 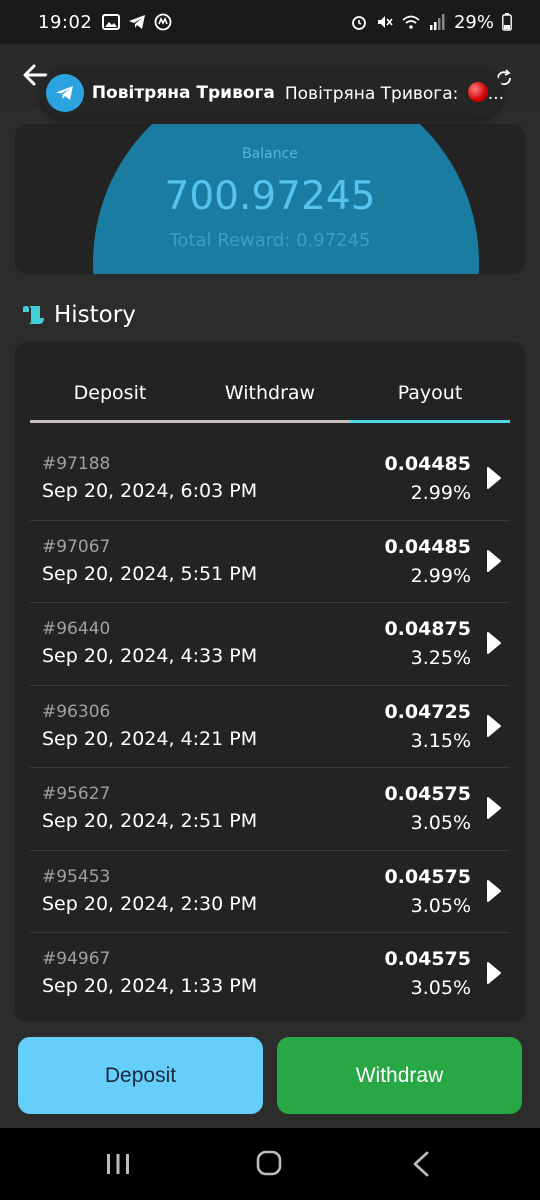 I want to click on image-icon, so click(x=111, y=22).